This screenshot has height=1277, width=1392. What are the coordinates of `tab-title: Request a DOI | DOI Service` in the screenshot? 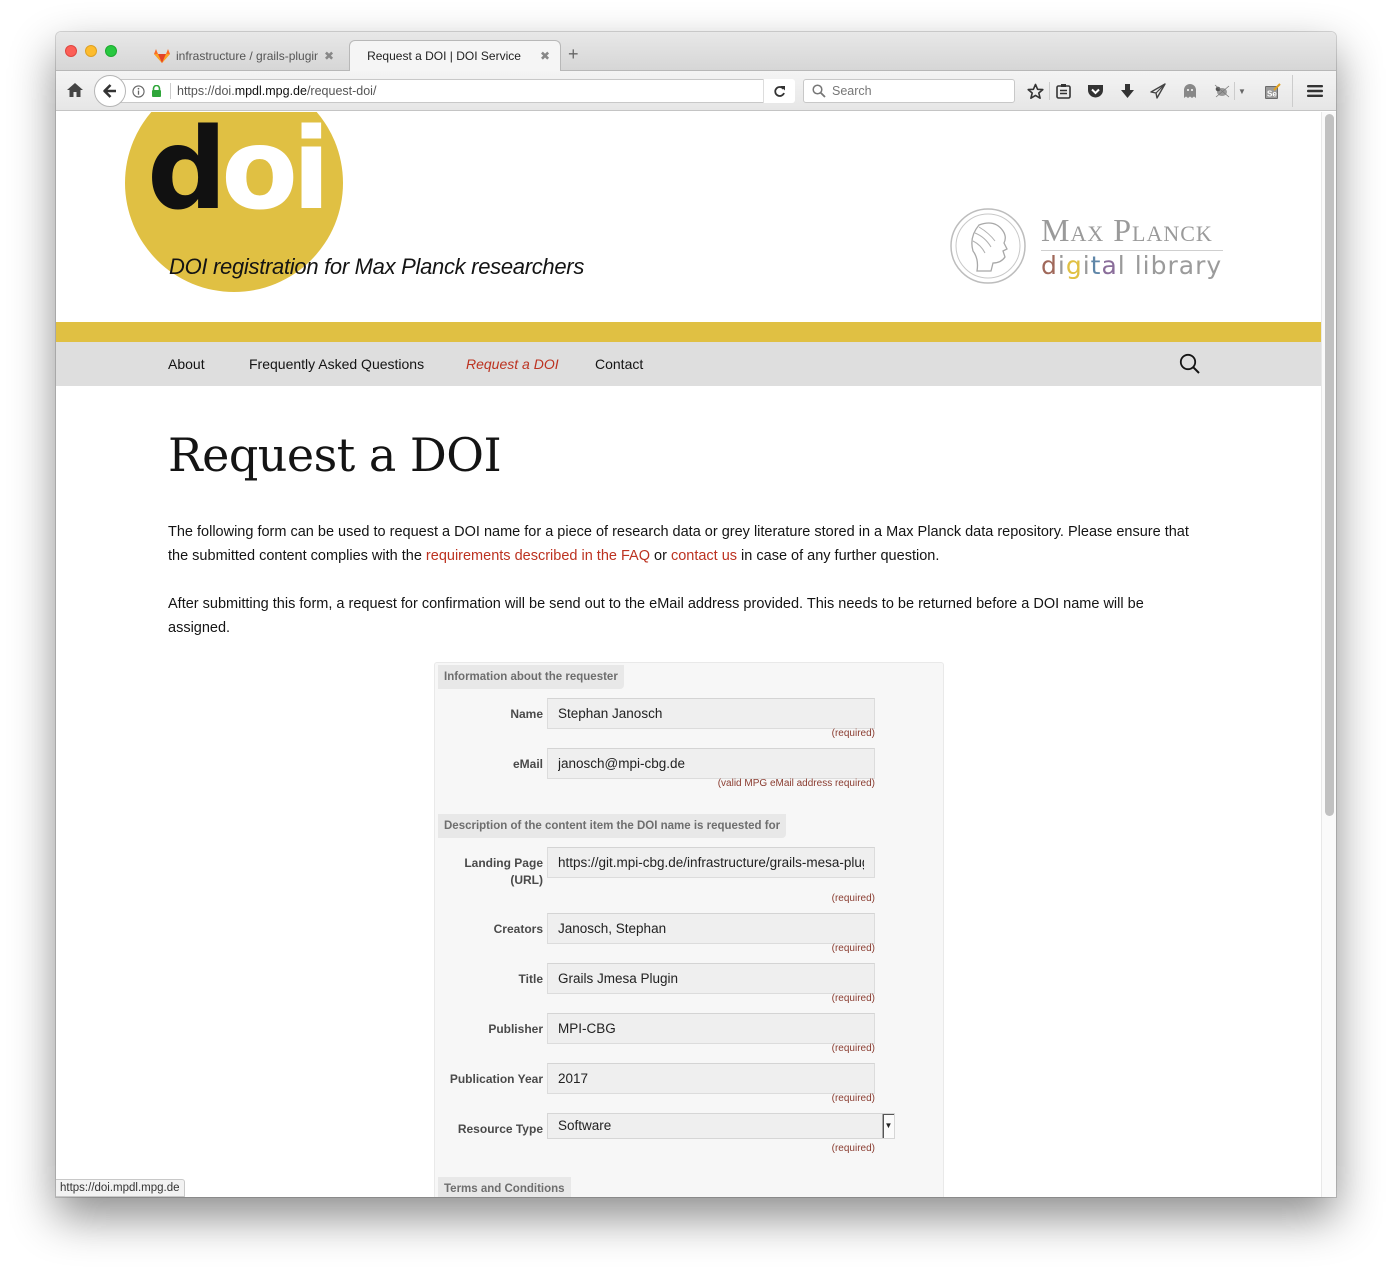 It's located at (444, 56).